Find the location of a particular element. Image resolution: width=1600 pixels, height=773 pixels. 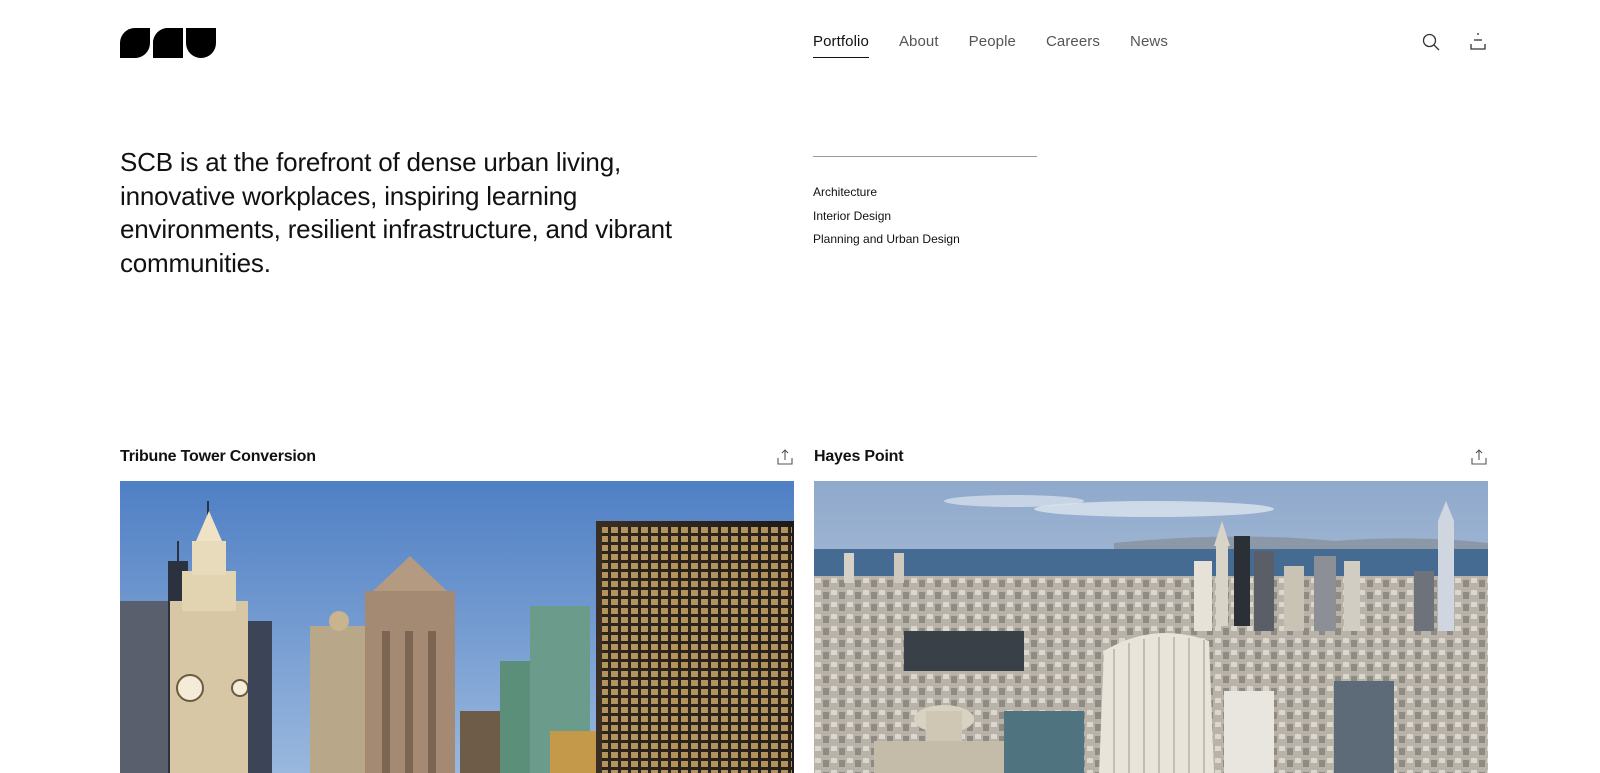

nav-item-news: News is located at coordinates (1149, 45).